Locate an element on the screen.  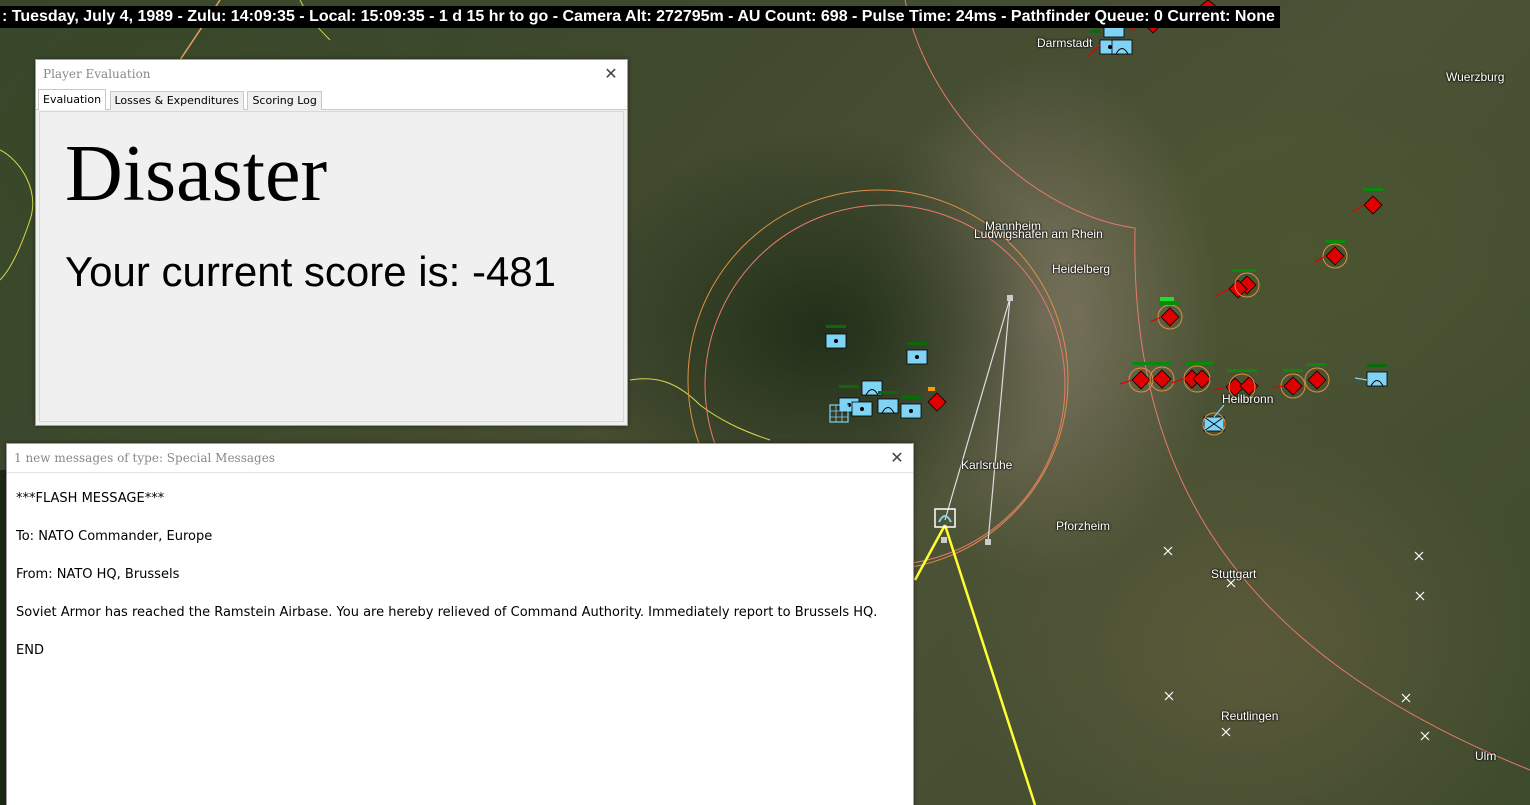
city-wuerzburg: Wuerzburg is located at coordinates (1475, 77).